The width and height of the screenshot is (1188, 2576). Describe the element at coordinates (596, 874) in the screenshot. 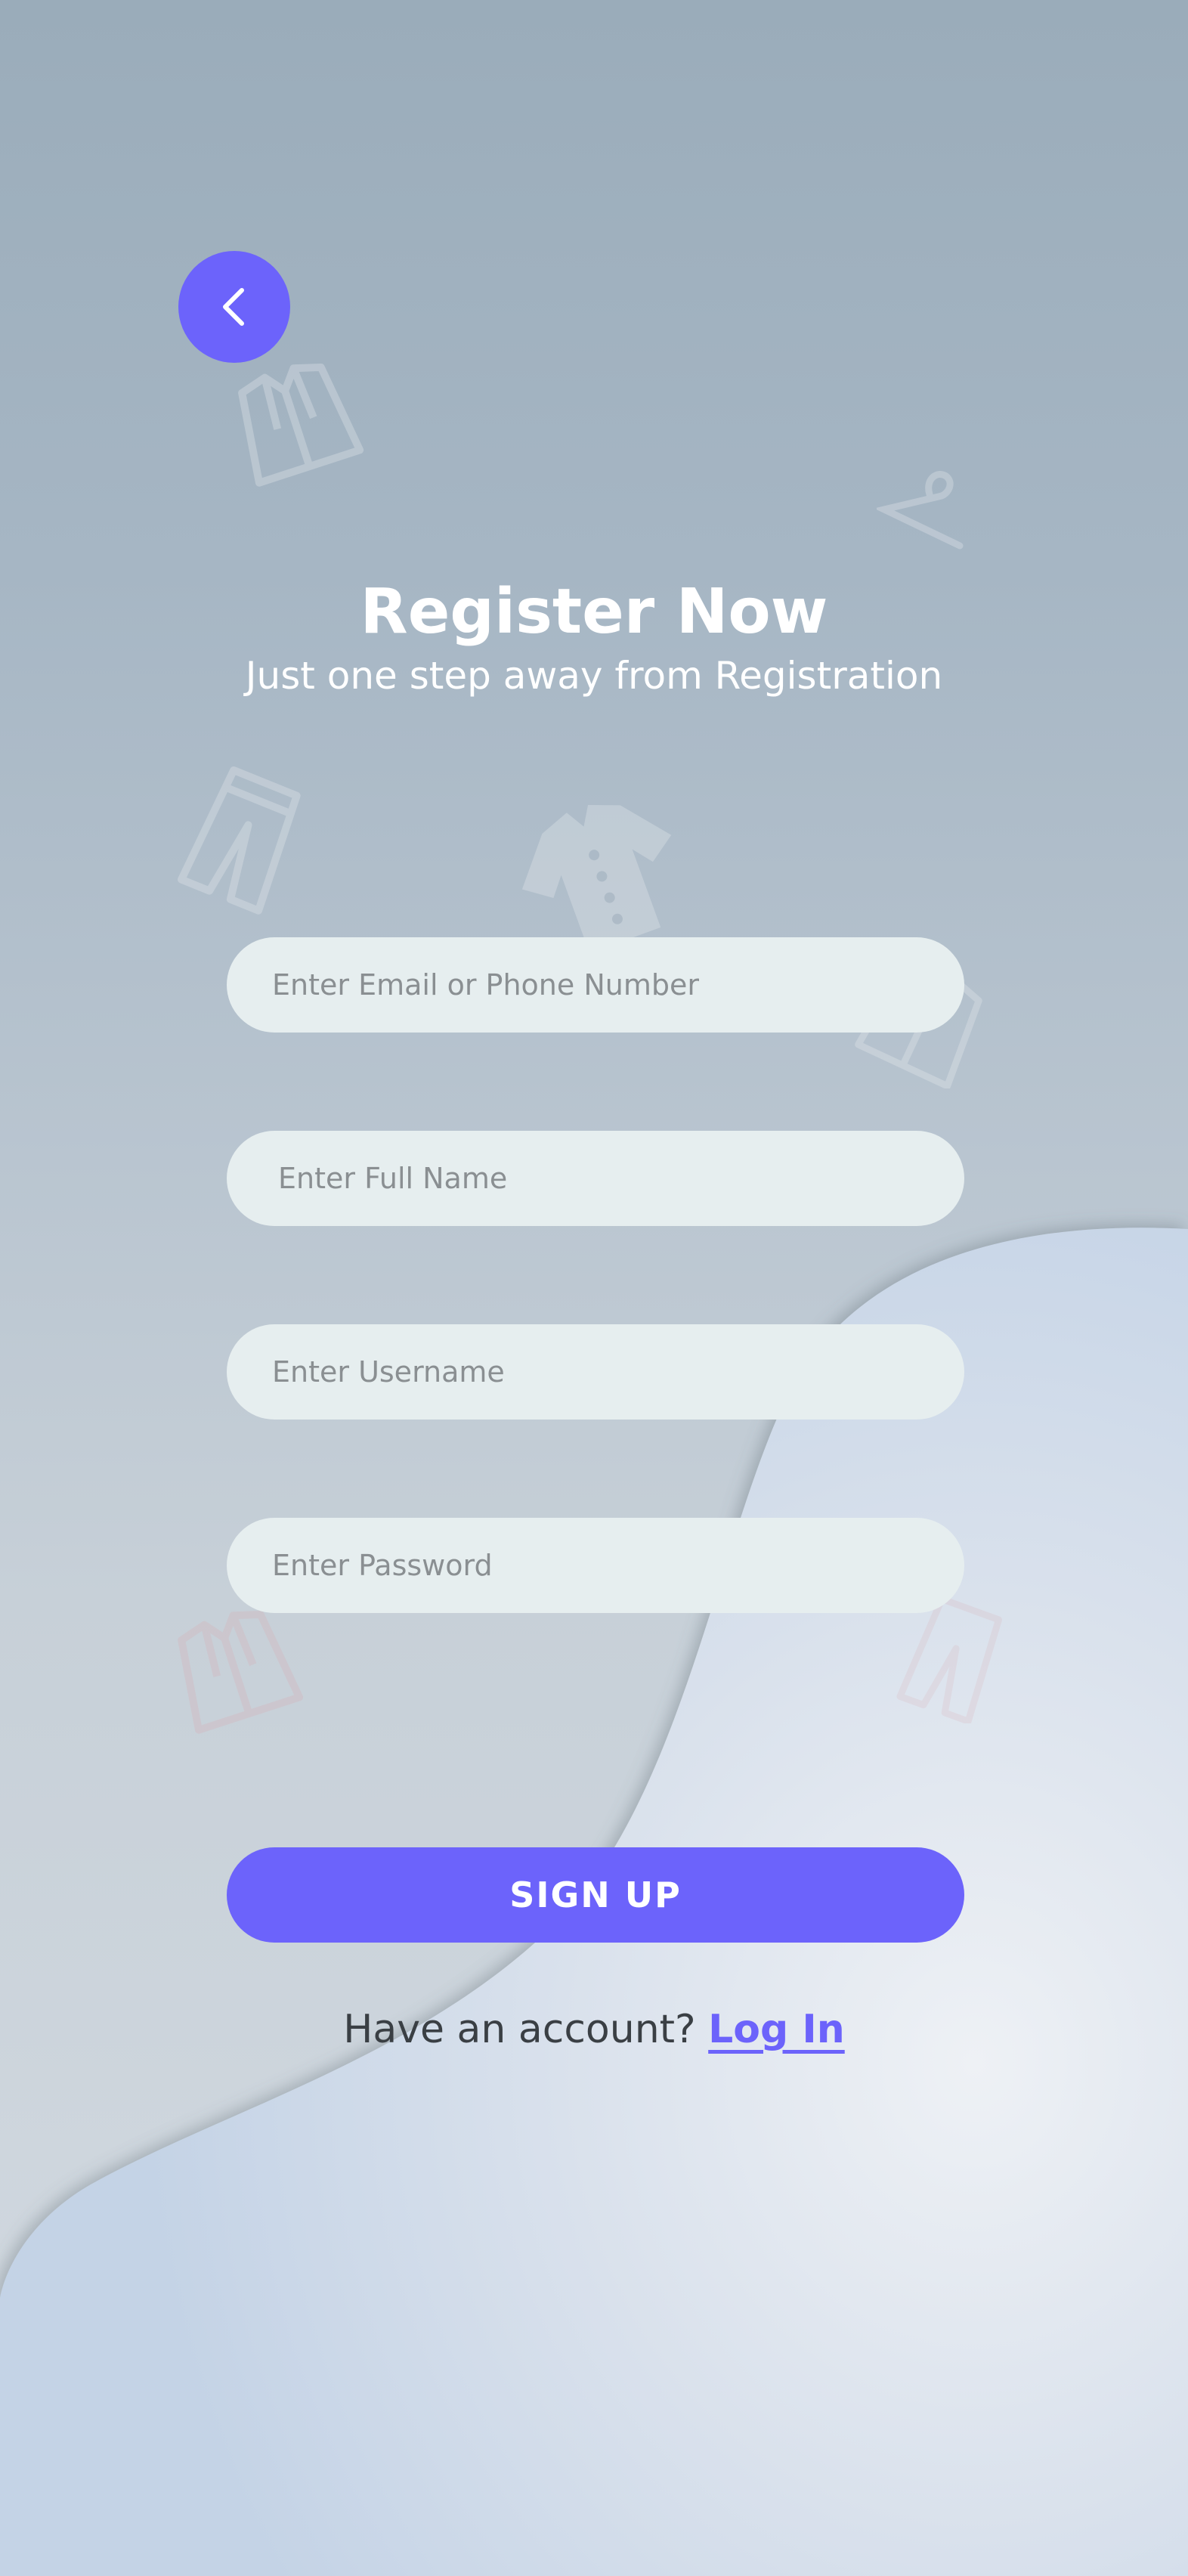

I see `shirt-icon` at that location.